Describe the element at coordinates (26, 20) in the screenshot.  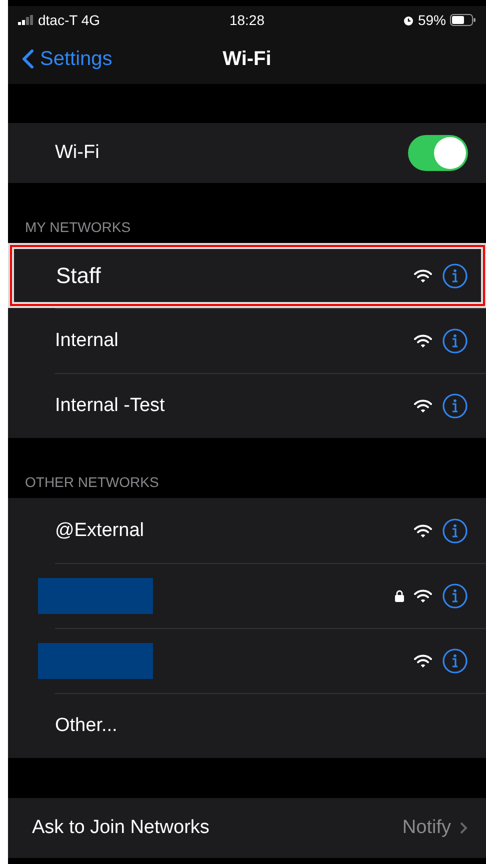
I see `signal-icon` at that location.